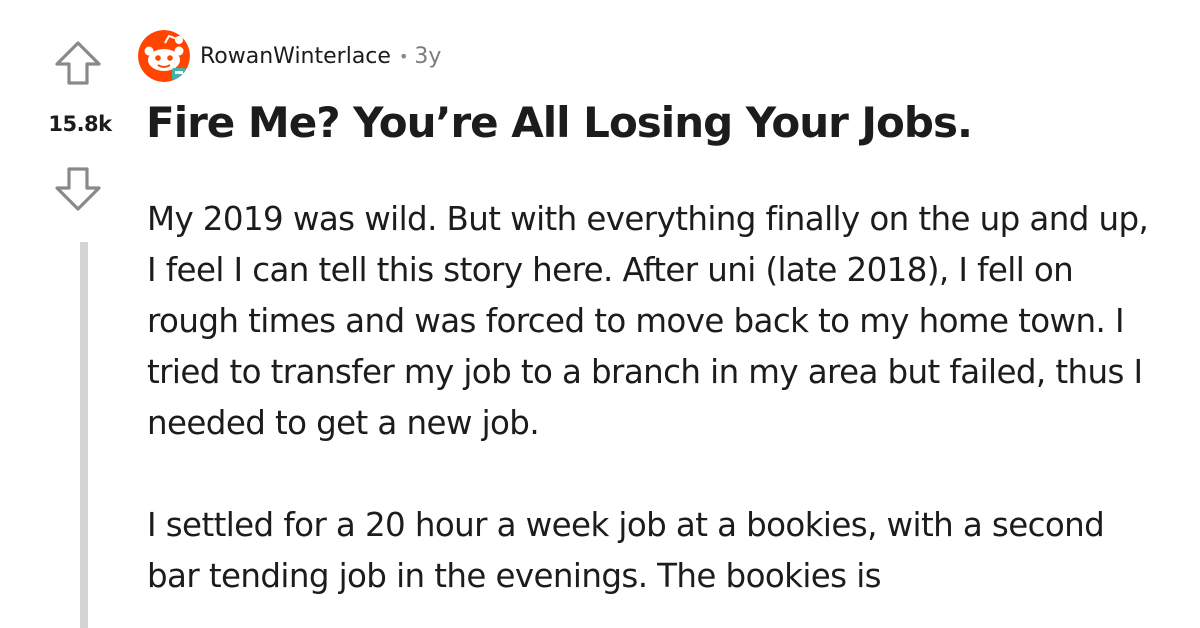  Describe the element at coordinates (80, 124) in the screenshot. I see `vote-score: 15.8k` at that location.